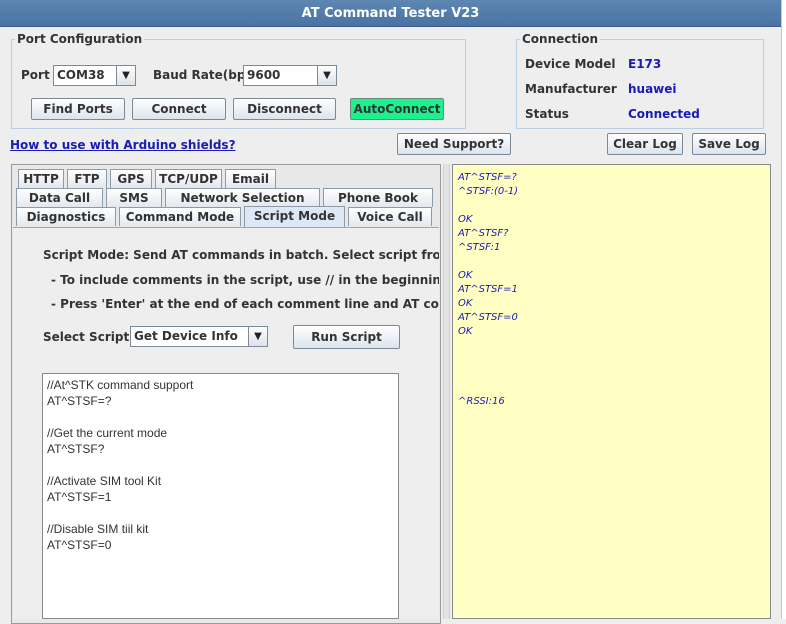 Image resolution: width=786 pixels, height=624 pixels. What do you see at coordinates (66, 216) in the screenshot?
I see `tab-diagnostics: Diagnostics` at bounding box center [66, 216].